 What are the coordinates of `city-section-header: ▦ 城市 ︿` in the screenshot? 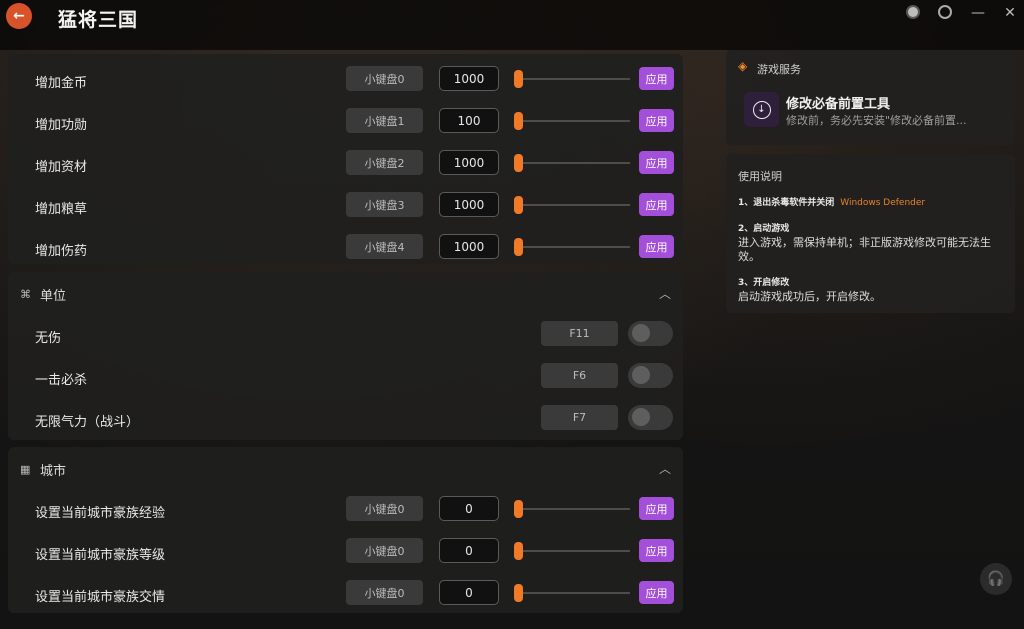 It's located at (345, 469).